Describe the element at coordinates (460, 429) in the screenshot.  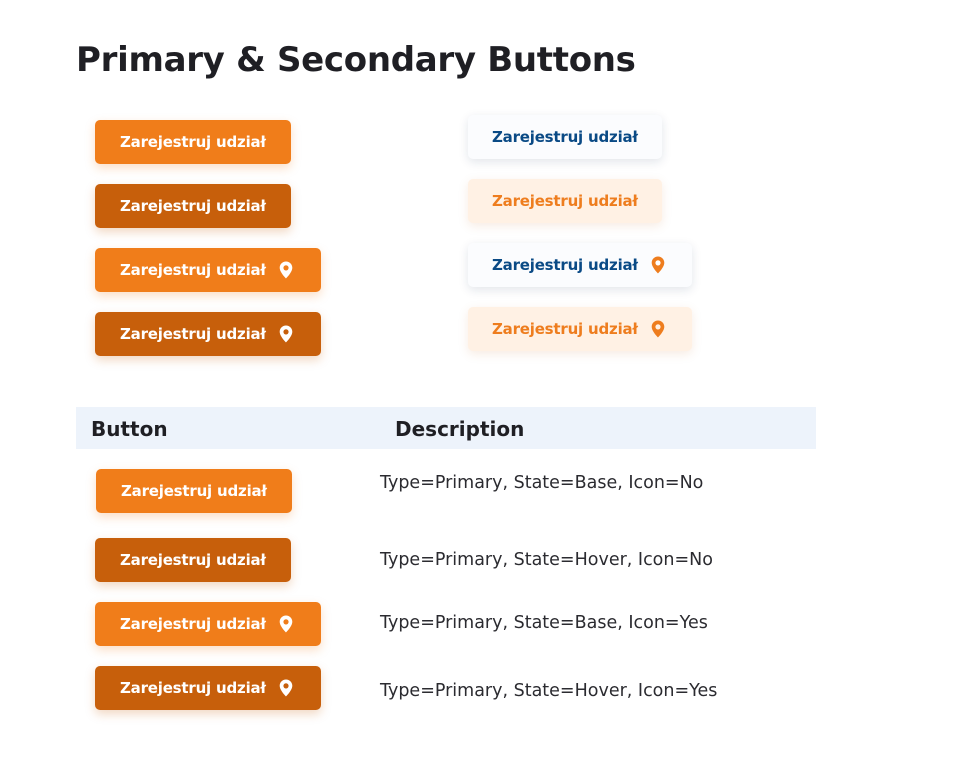
I see `column-header-description: Description` at that location.